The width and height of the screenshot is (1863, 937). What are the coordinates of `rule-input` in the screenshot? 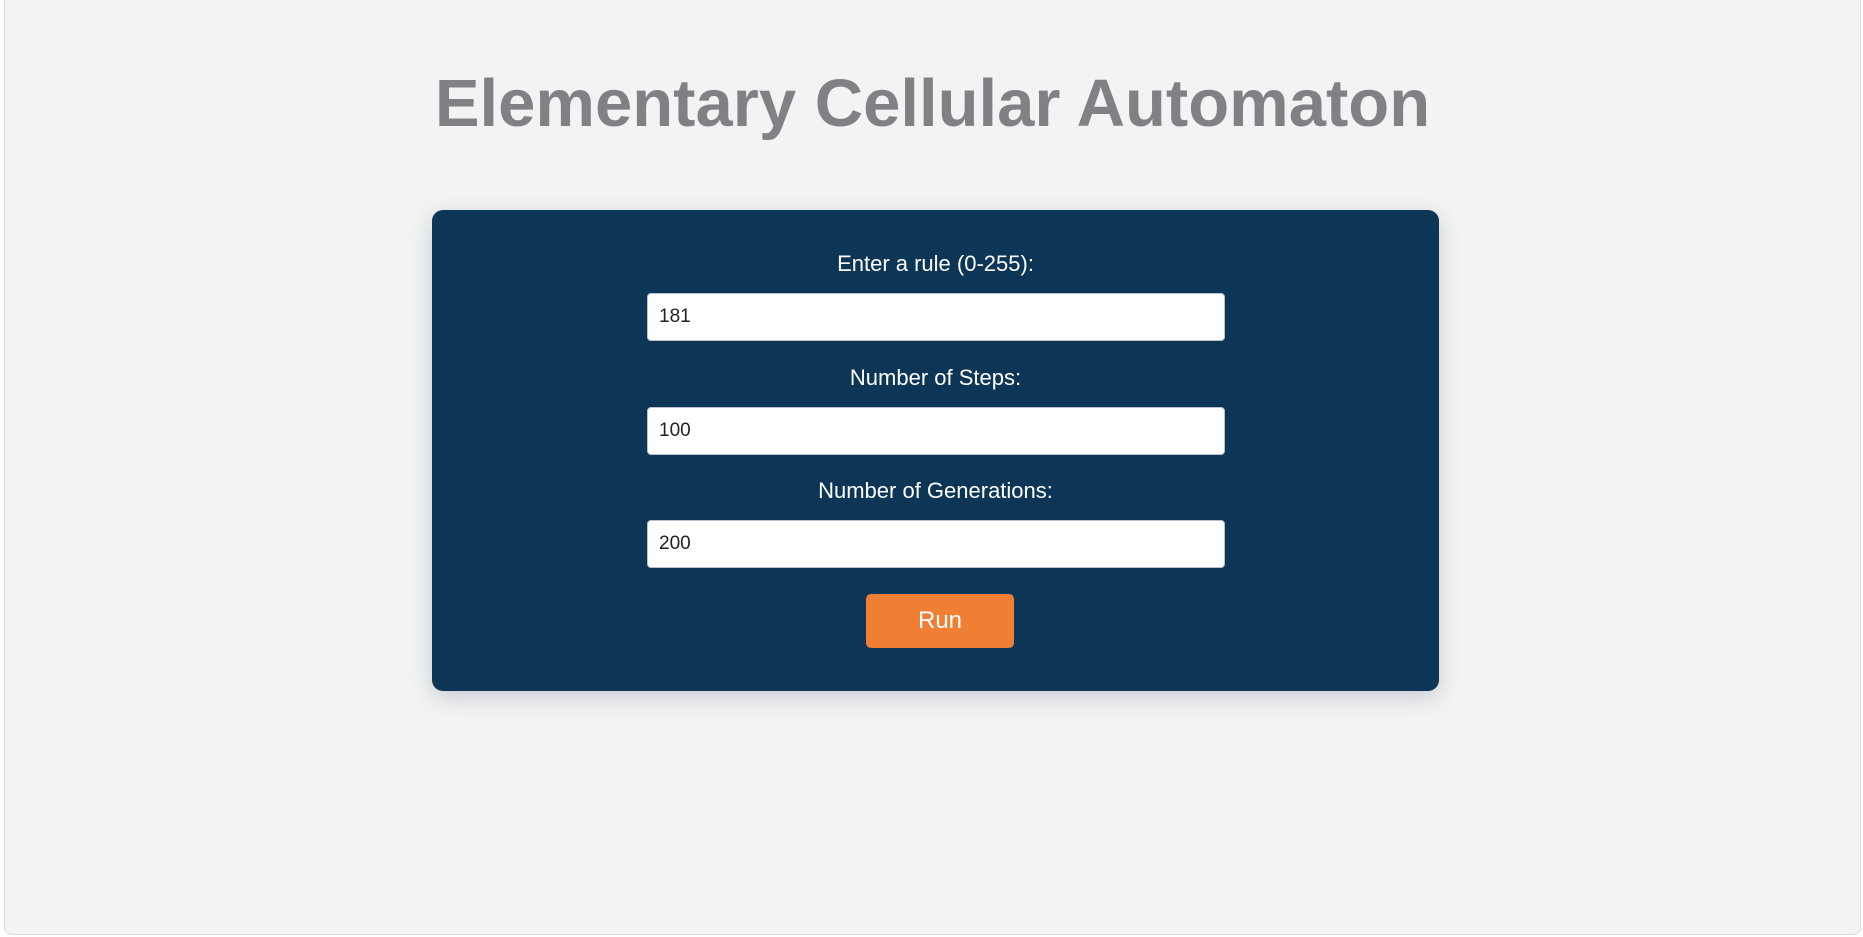 It's located at (936, 317).